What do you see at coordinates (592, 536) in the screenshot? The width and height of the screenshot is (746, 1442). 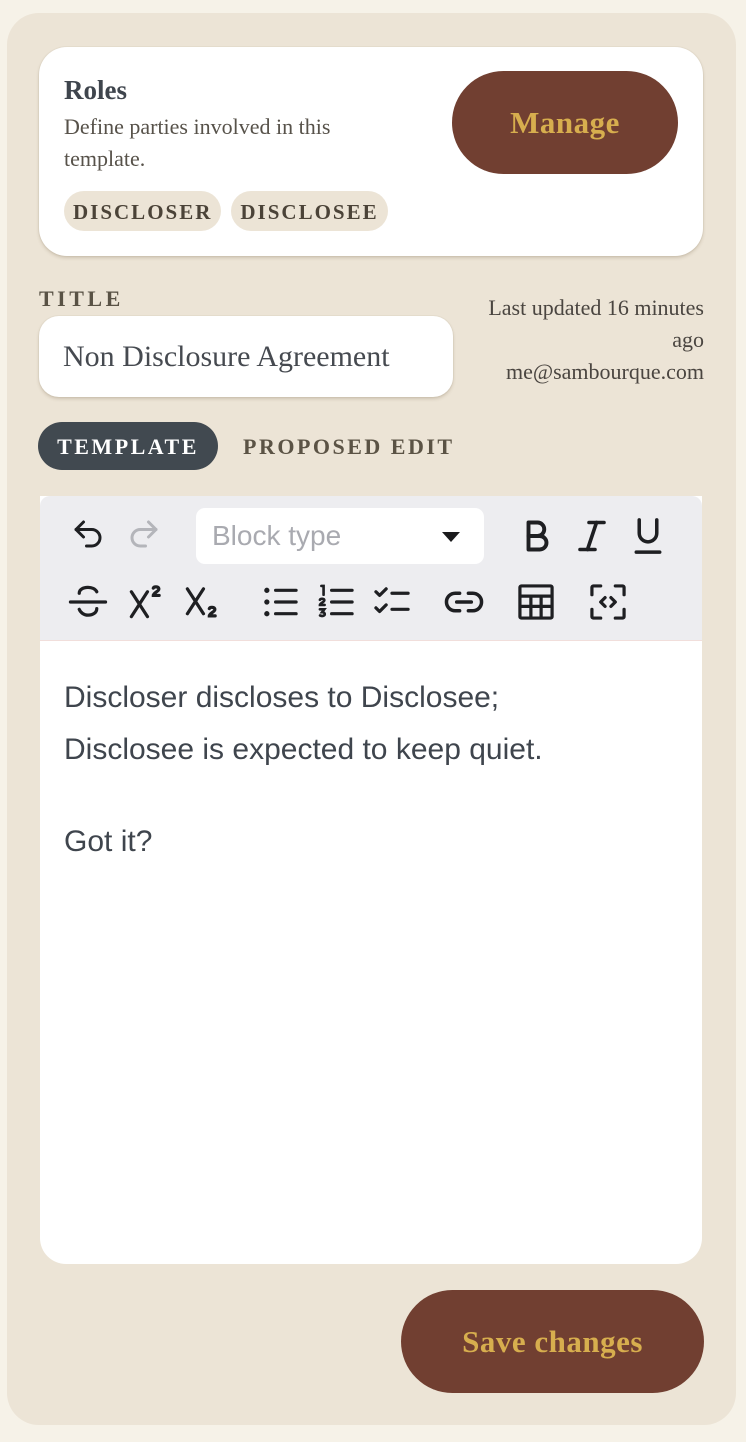 I see `italic-icon` at bounding box center [592, 536].